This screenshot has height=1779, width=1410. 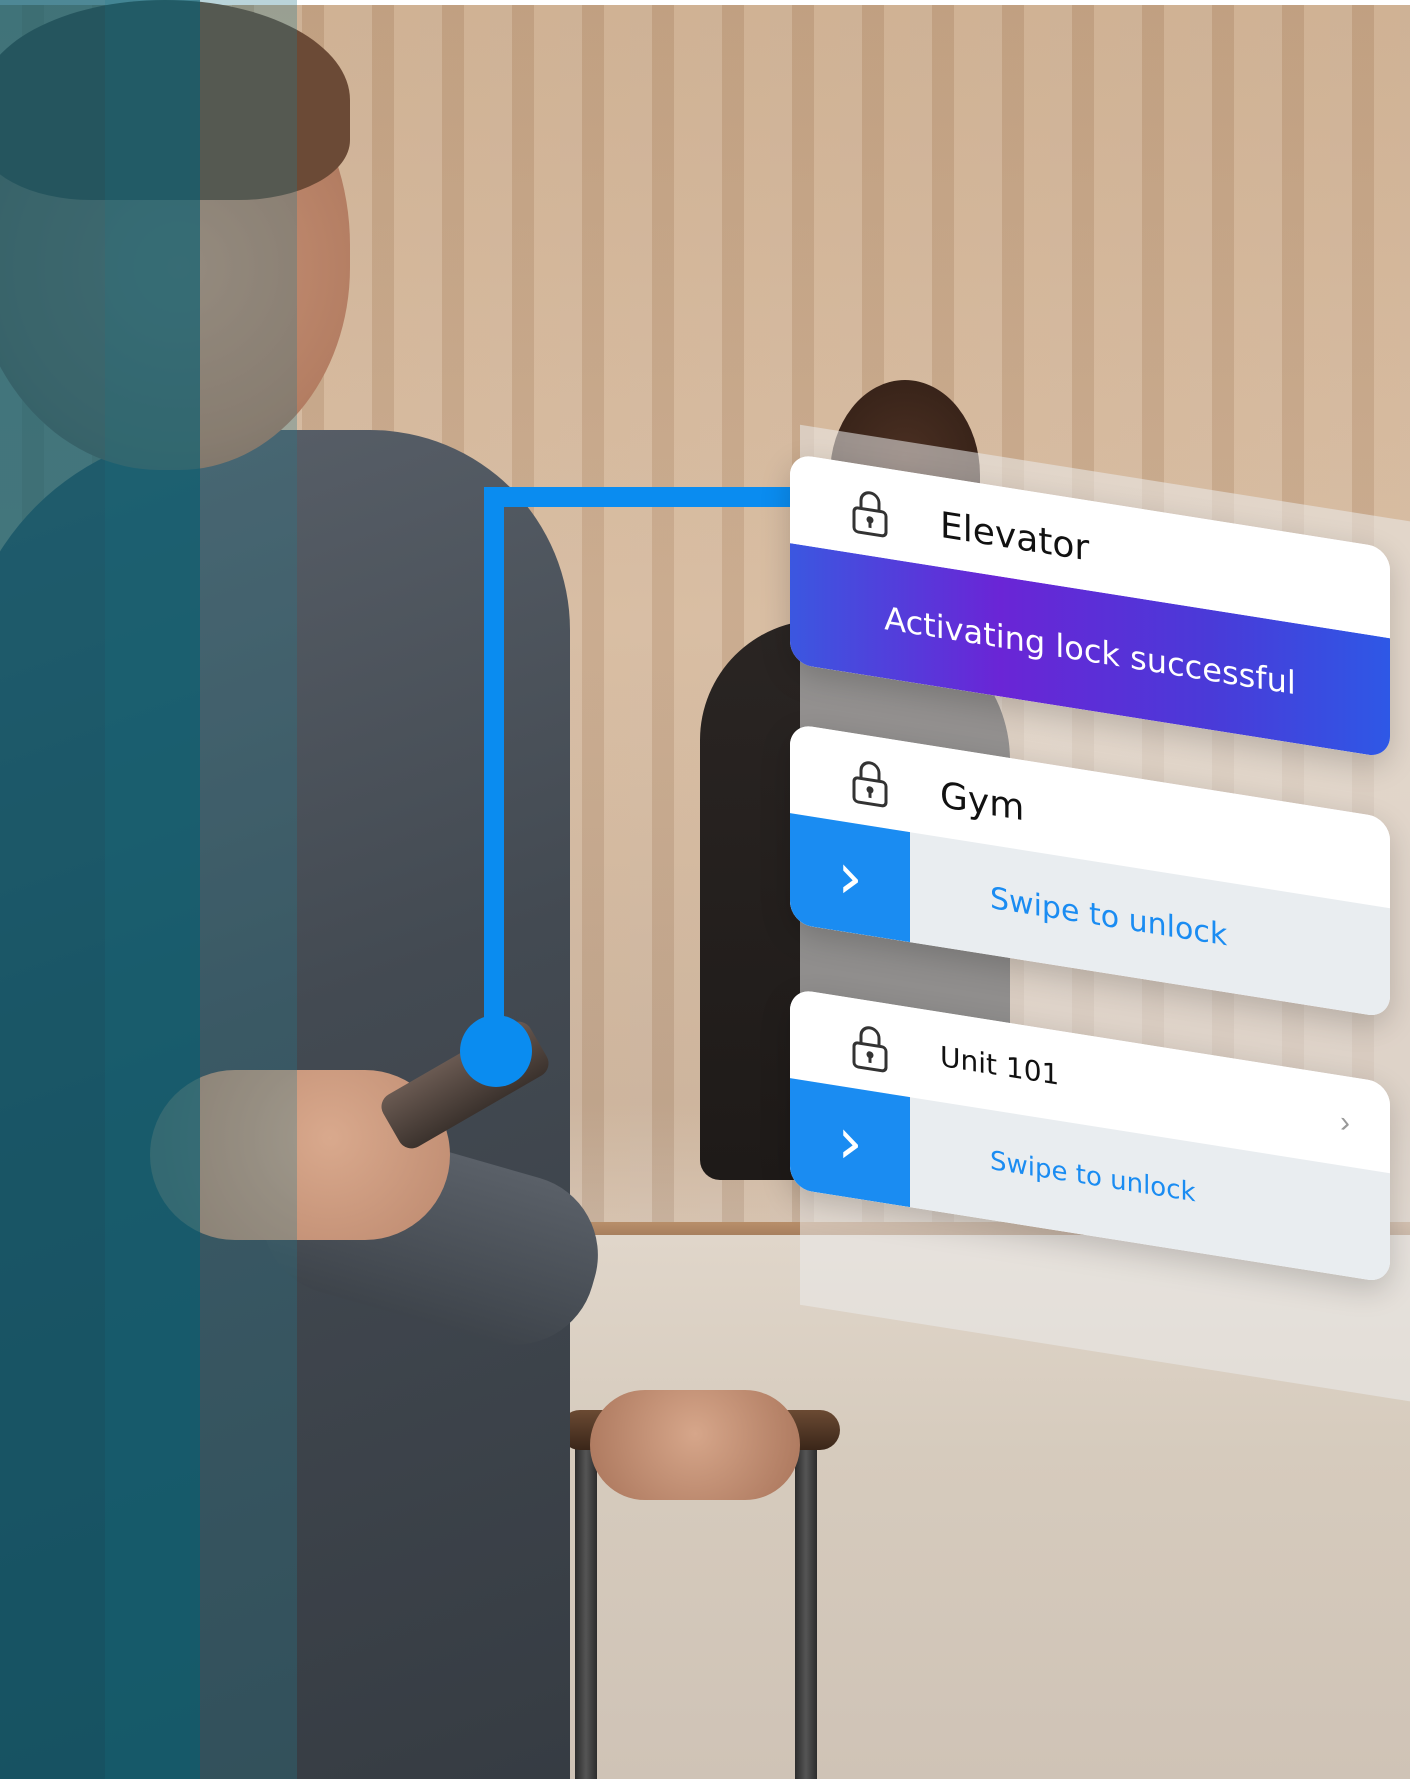 What do you see at coordinates (152, 889) in the screenshot?
I see `teal-overlay-stripe` at bounding box center [152, 889].